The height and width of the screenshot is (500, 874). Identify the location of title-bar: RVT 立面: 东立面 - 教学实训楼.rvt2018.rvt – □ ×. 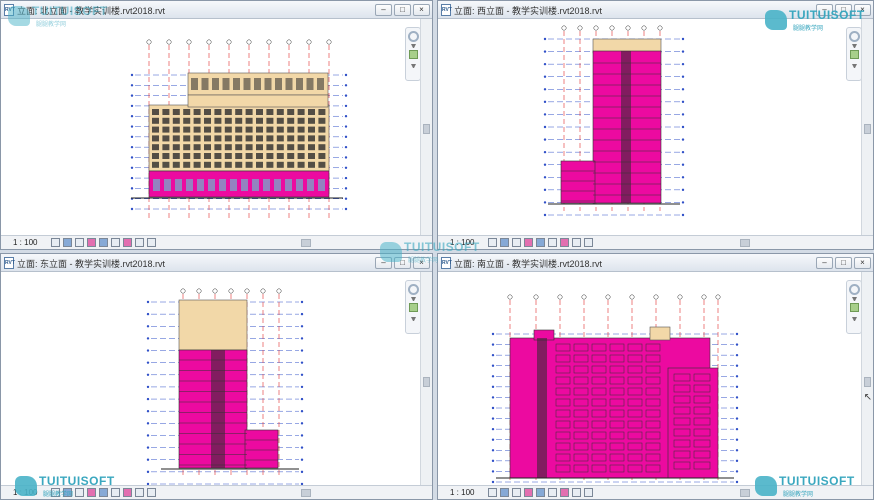
(216, 263).